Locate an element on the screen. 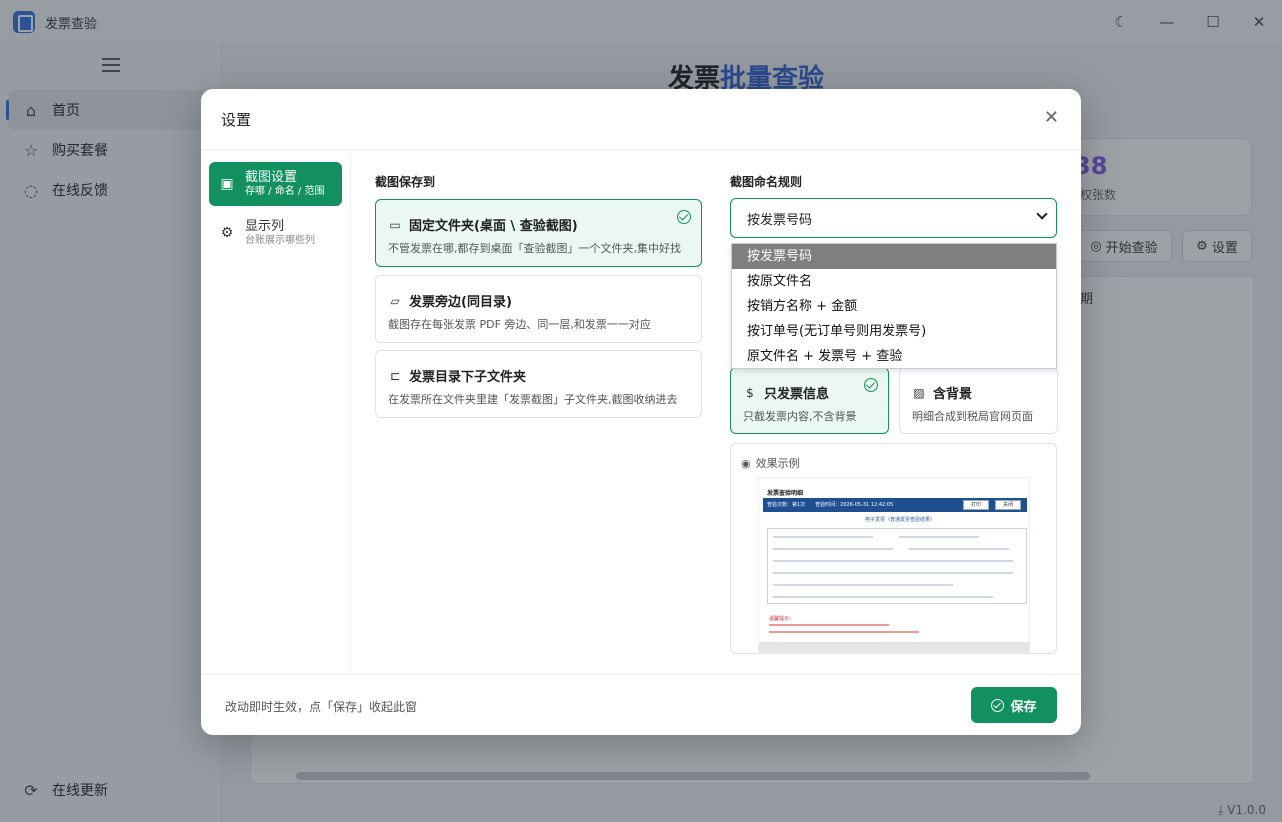 This screenshot has width=1282, height=822. save-button: 保存 is located at coordinates (1014, 705).